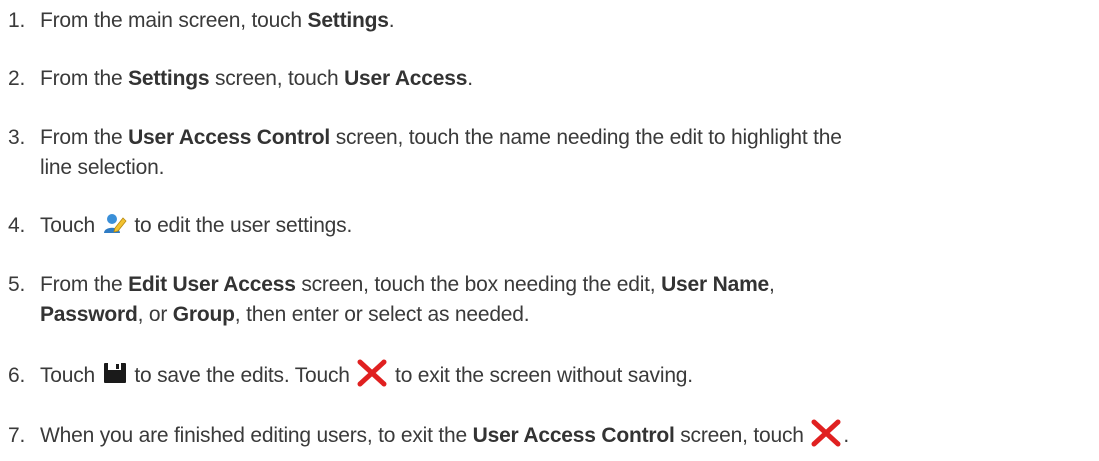 This screenshot has height=461, width=1099. Describe the element at coordinates (478, 284) in the screenshot. I see `step-text: screen, touch the box needing the edit,` at that location.